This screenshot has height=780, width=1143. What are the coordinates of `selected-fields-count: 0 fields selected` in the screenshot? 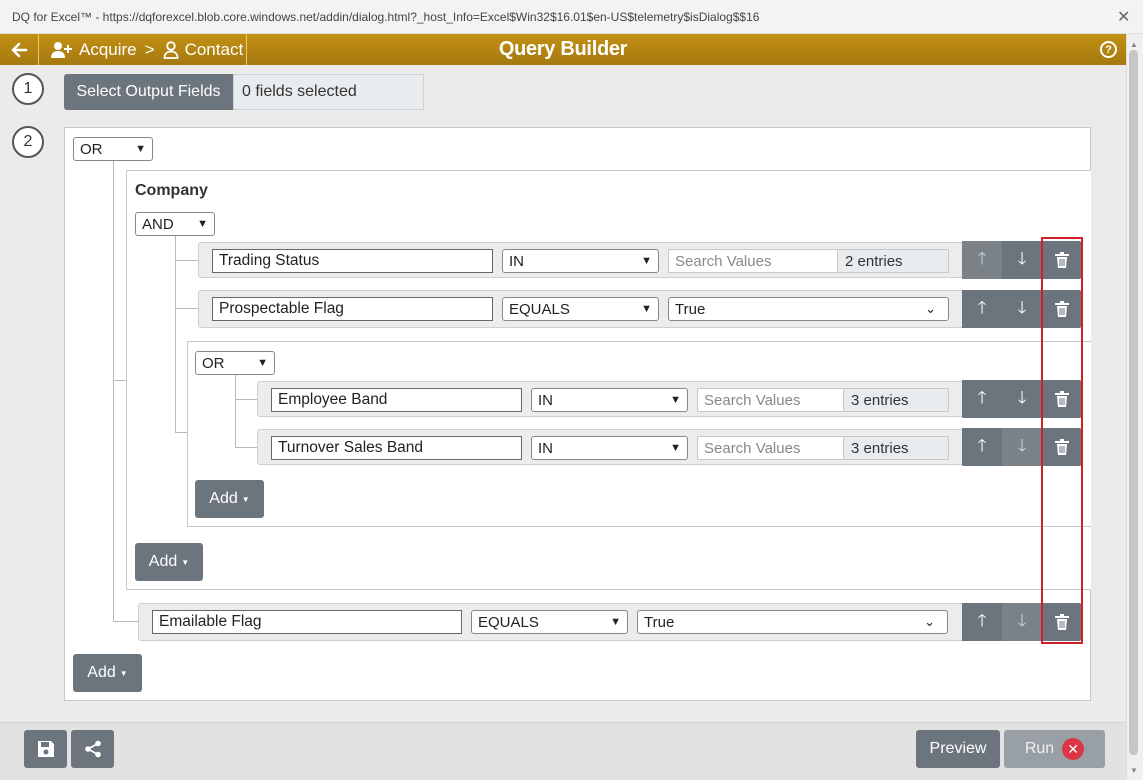 It's located at (328, 92).